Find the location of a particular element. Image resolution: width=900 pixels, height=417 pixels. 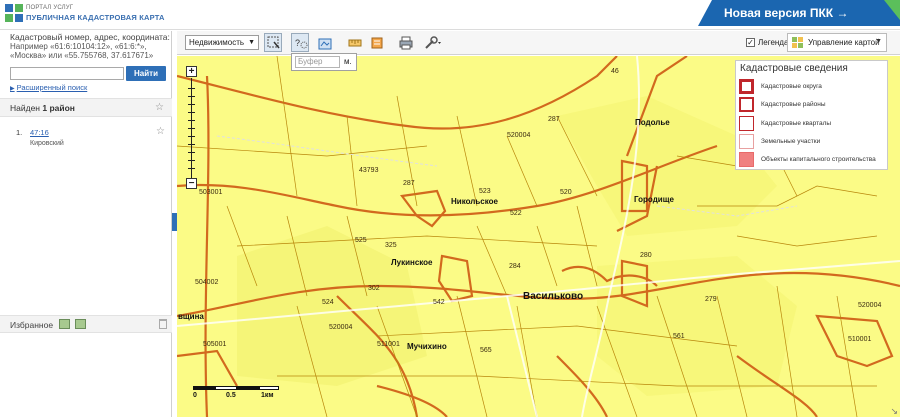

buffer-popup: Буфер м. is located at coordinates (324, 62).